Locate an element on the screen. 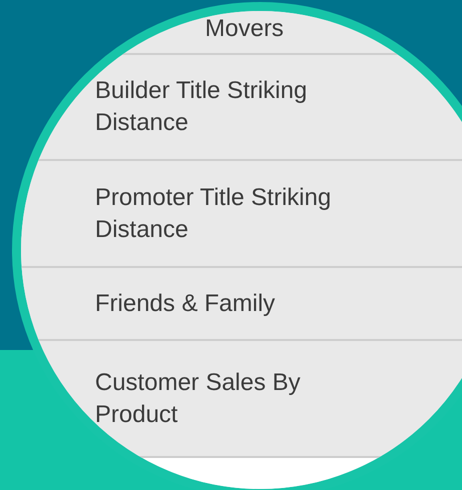 The height and width of the screenshot is (490, 462). menu-item: Friends & Family is located at coordinates (240, 304).